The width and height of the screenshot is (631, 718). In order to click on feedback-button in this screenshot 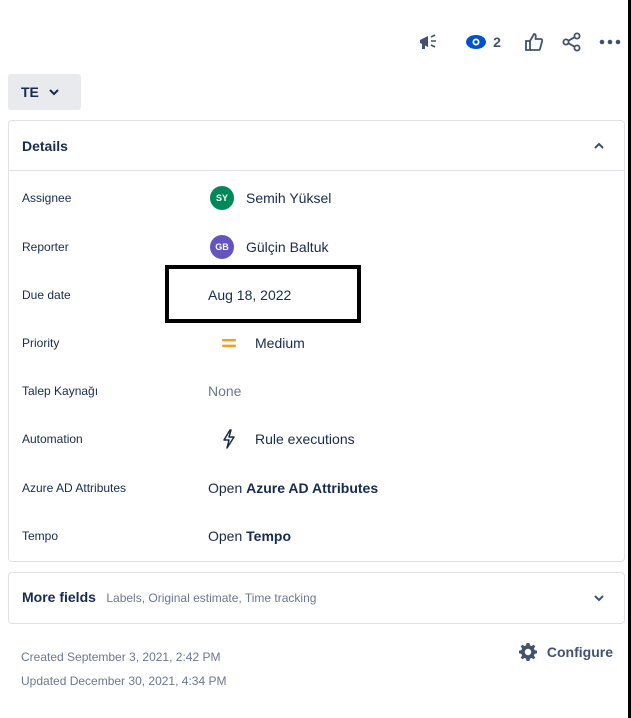, I will do `click(429, 42)`.